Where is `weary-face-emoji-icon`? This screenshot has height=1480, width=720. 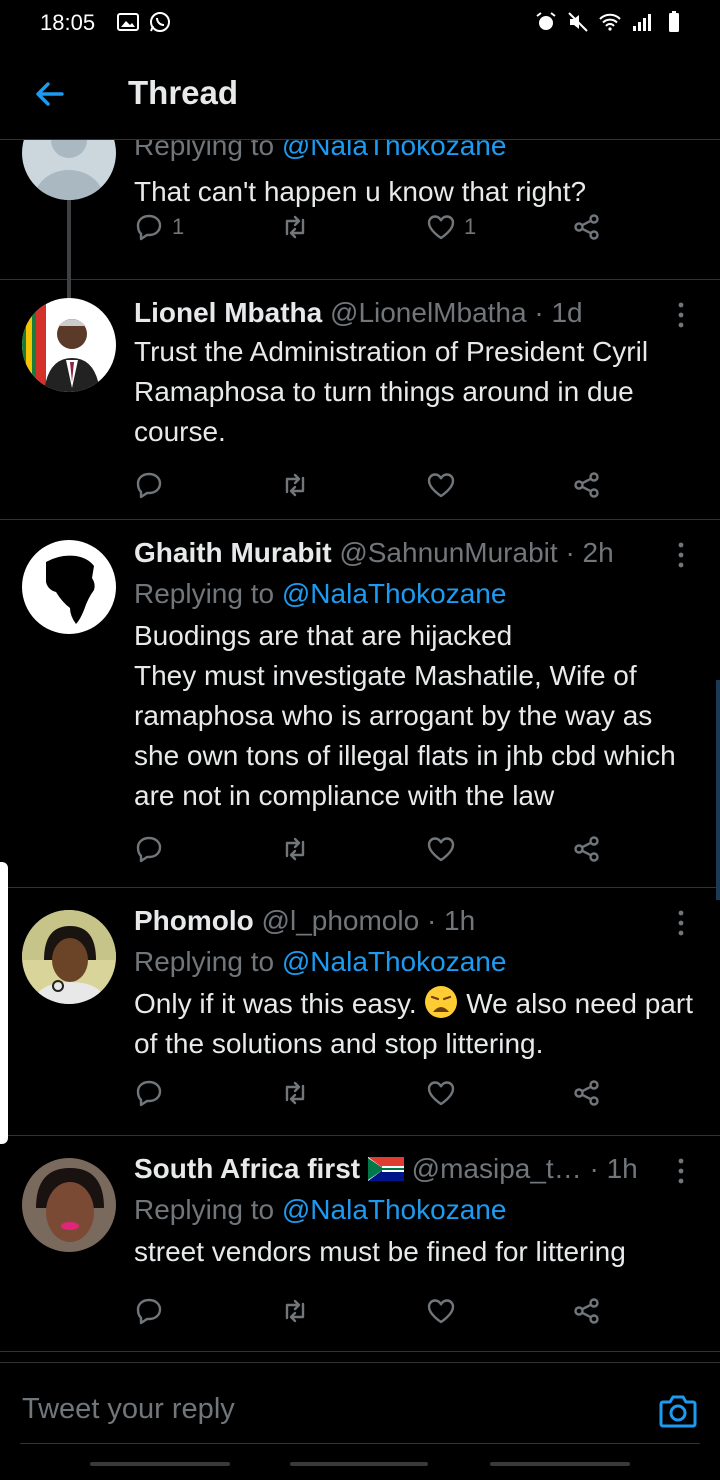
weary-face-emoji-icon is located at coordinates (441, 1002).